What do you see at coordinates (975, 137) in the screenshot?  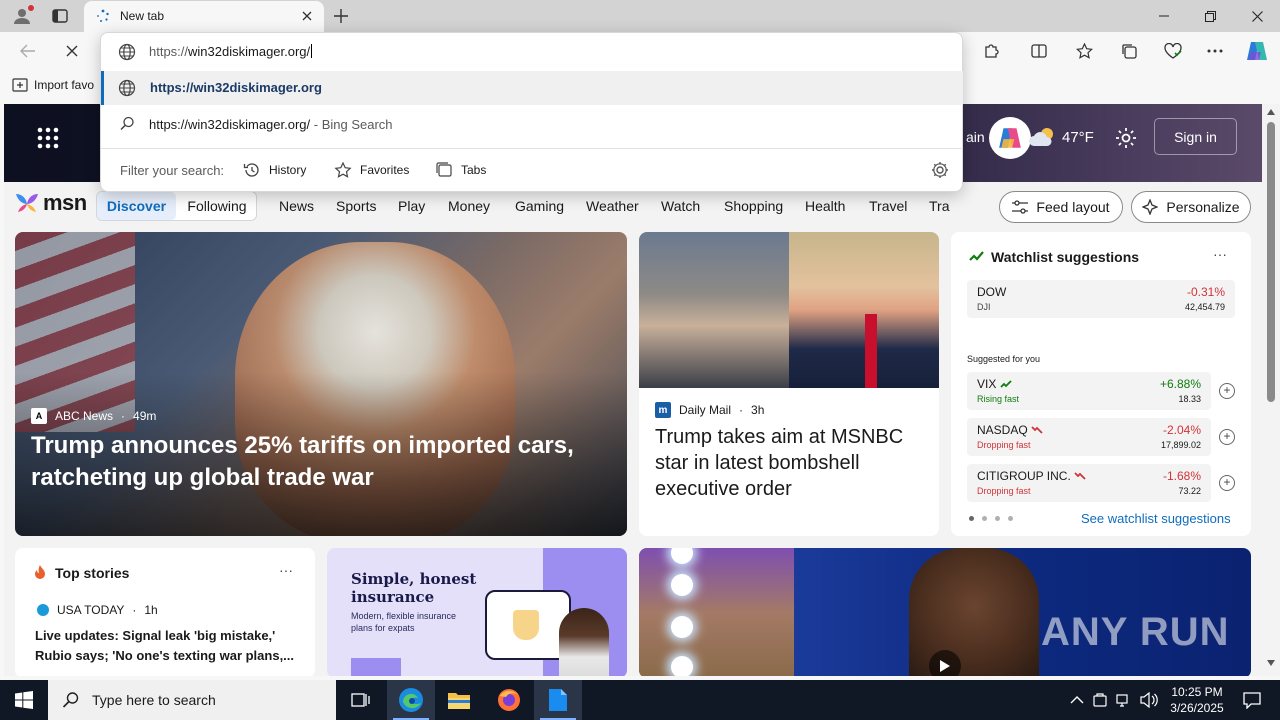 I see `header-text: ain` at bounding box center [975, 137].